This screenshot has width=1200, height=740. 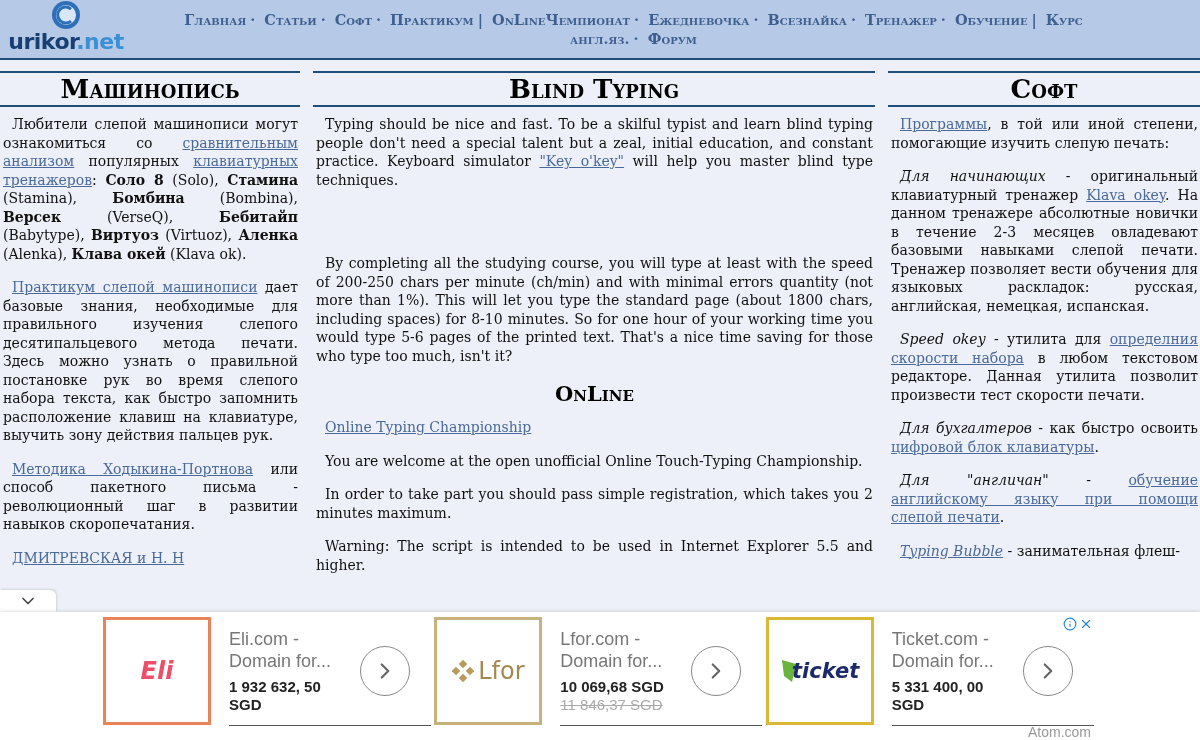 I want to click on brand-logo: Eli, so click(x=157, y=671).